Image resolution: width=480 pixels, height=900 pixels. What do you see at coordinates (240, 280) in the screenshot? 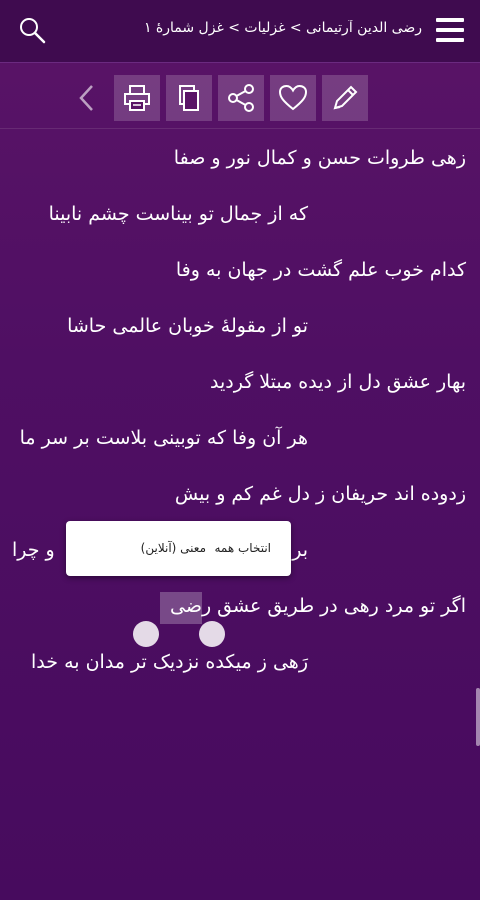
I see `poem-line-3: کدام خوب علم گشت در جهان به وفا` at bounding box center [240, 280].